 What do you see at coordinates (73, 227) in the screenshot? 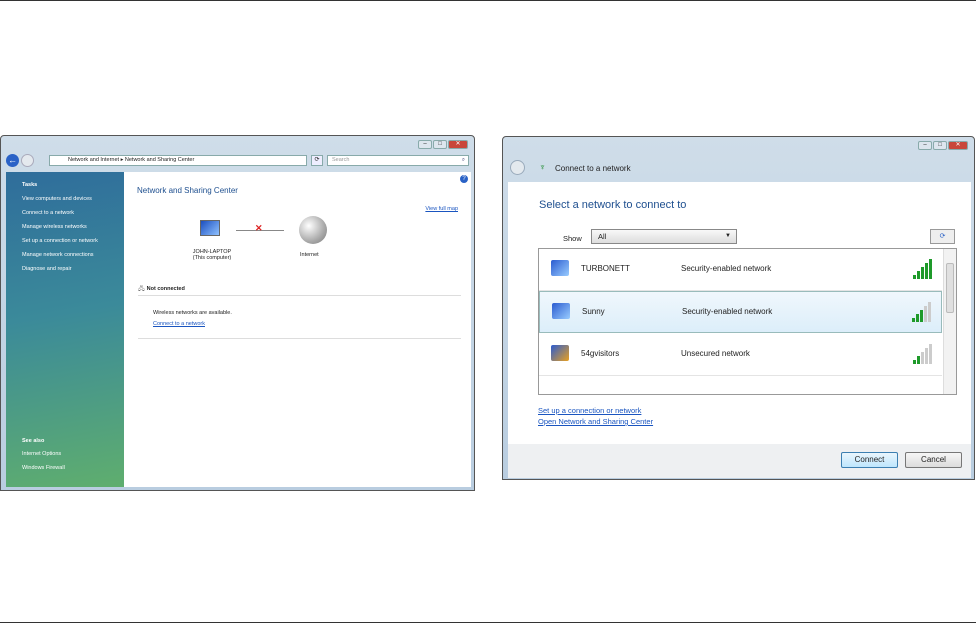
I see `sidebar-task: Manage wireless networks` at bounding box center [73, 227].